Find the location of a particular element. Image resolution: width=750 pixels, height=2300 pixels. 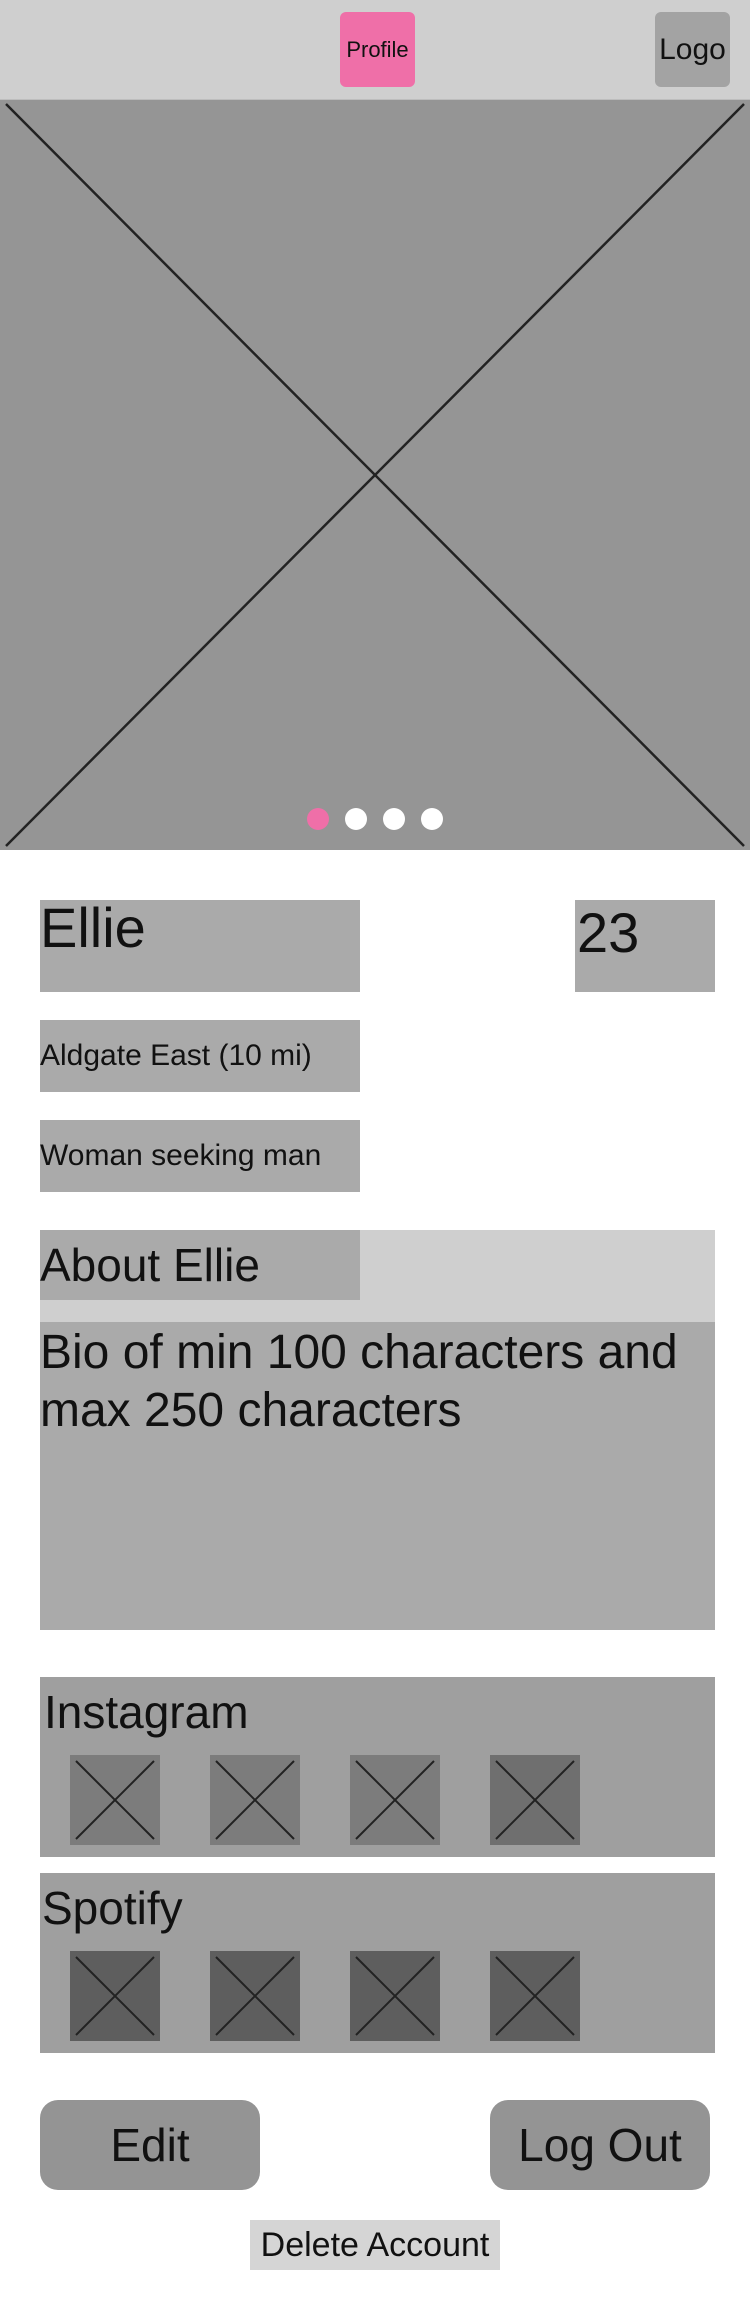

profile-location: Aldgate East (10 mi) is located at coordinates (200, 1056).